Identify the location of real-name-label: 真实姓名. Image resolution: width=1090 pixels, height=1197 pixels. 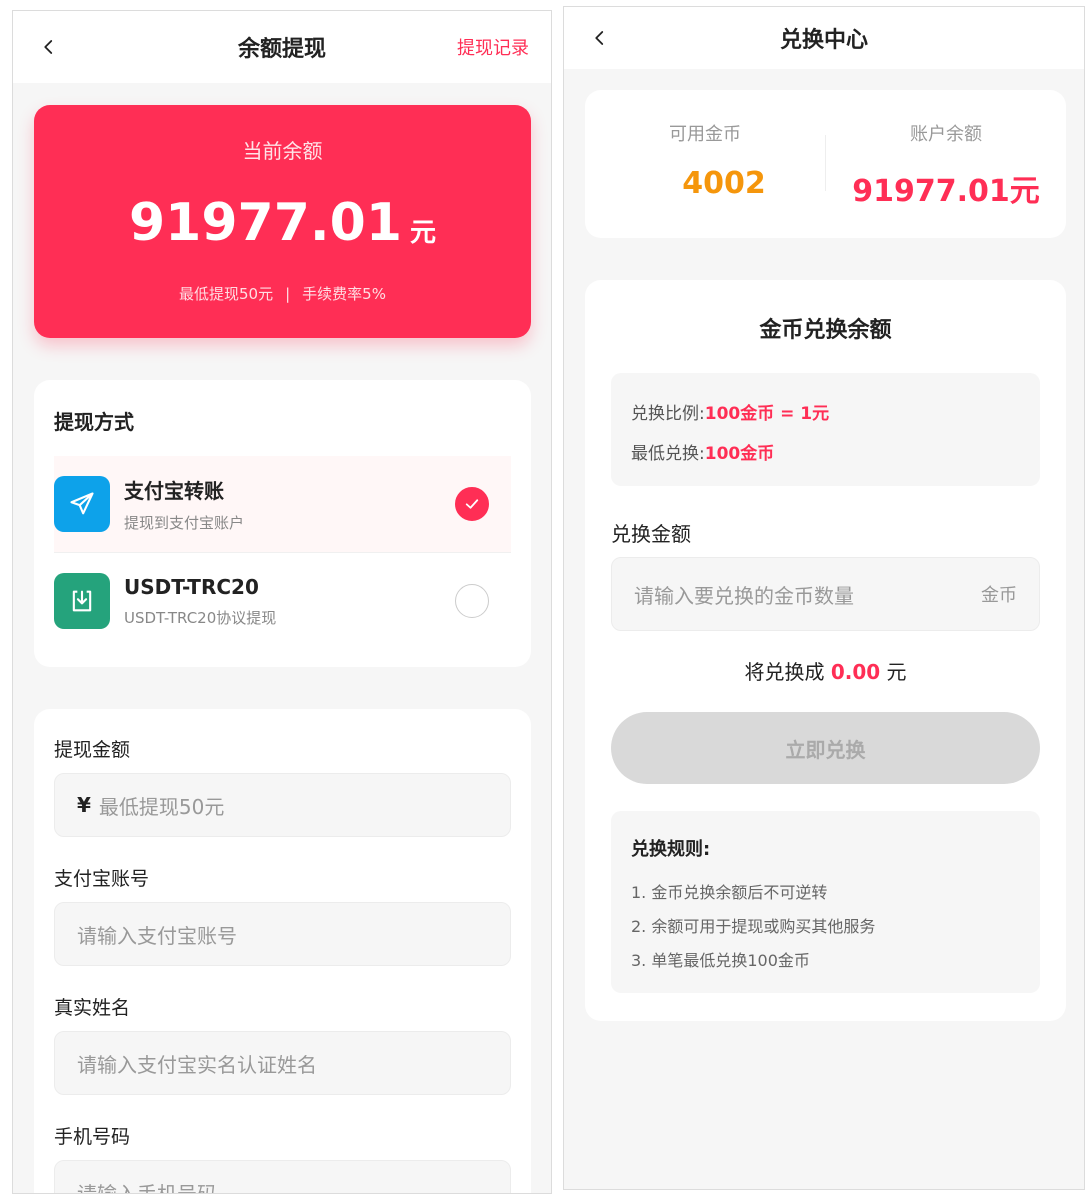
(92, 1008).